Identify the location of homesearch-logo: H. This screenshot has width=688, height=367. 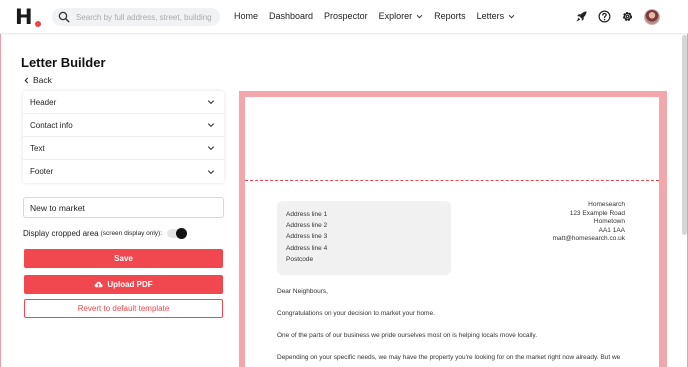
(28, 17).